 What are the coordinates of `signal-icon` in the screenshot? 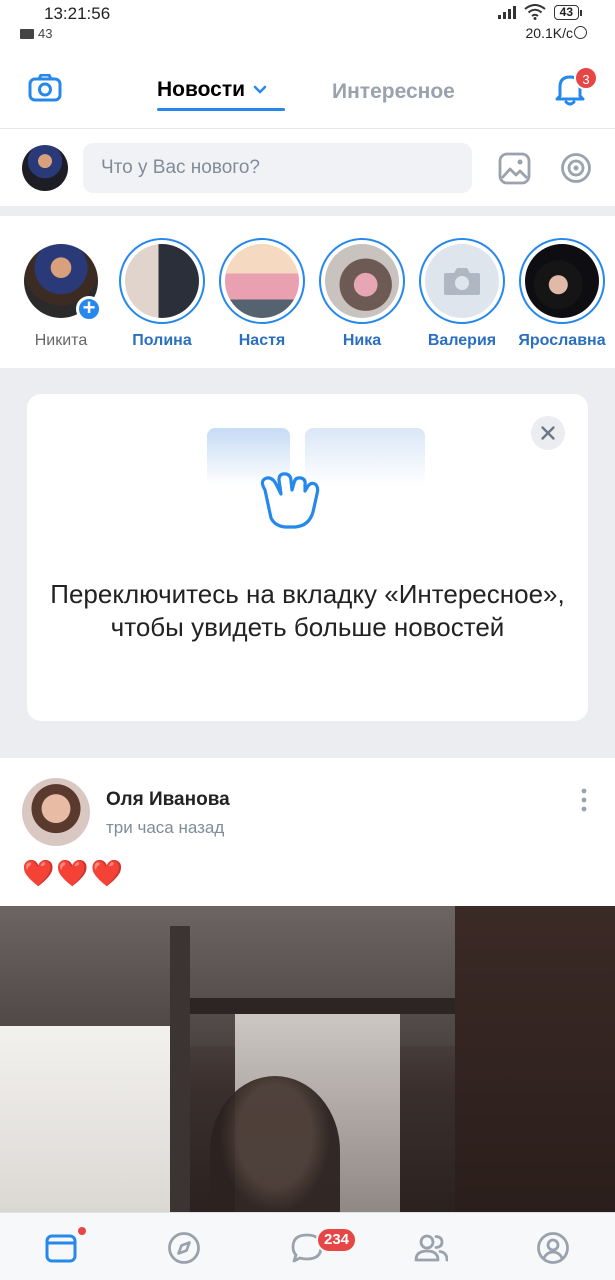 It's located at (506, 12).